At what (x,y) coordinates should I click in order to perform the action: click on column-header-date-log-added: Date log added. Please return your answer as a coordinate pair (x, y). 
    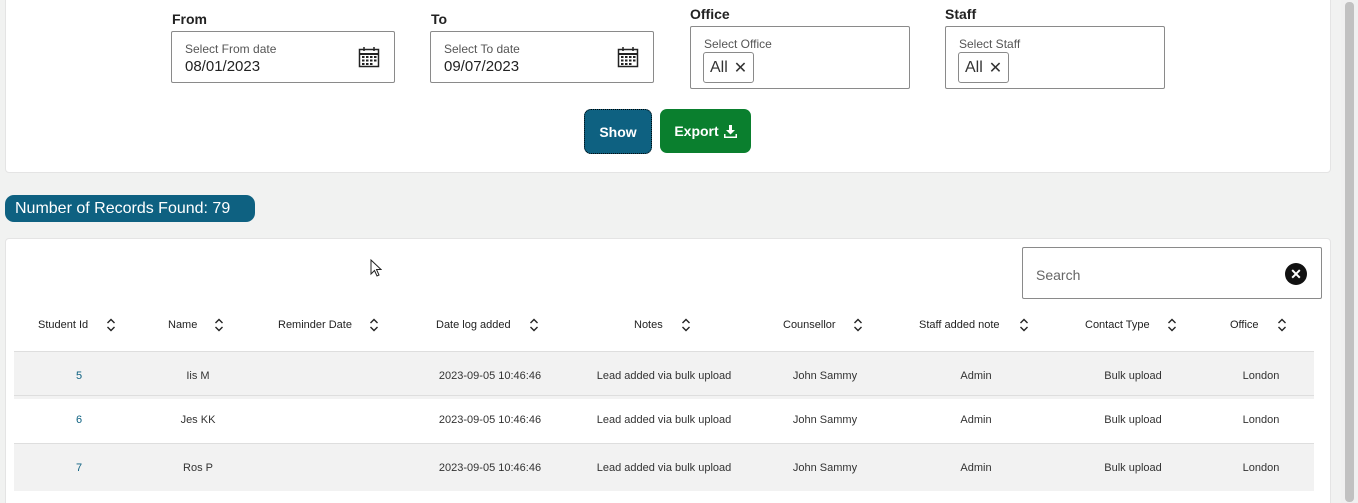
    Looking at the image, I should click on (473, 325).